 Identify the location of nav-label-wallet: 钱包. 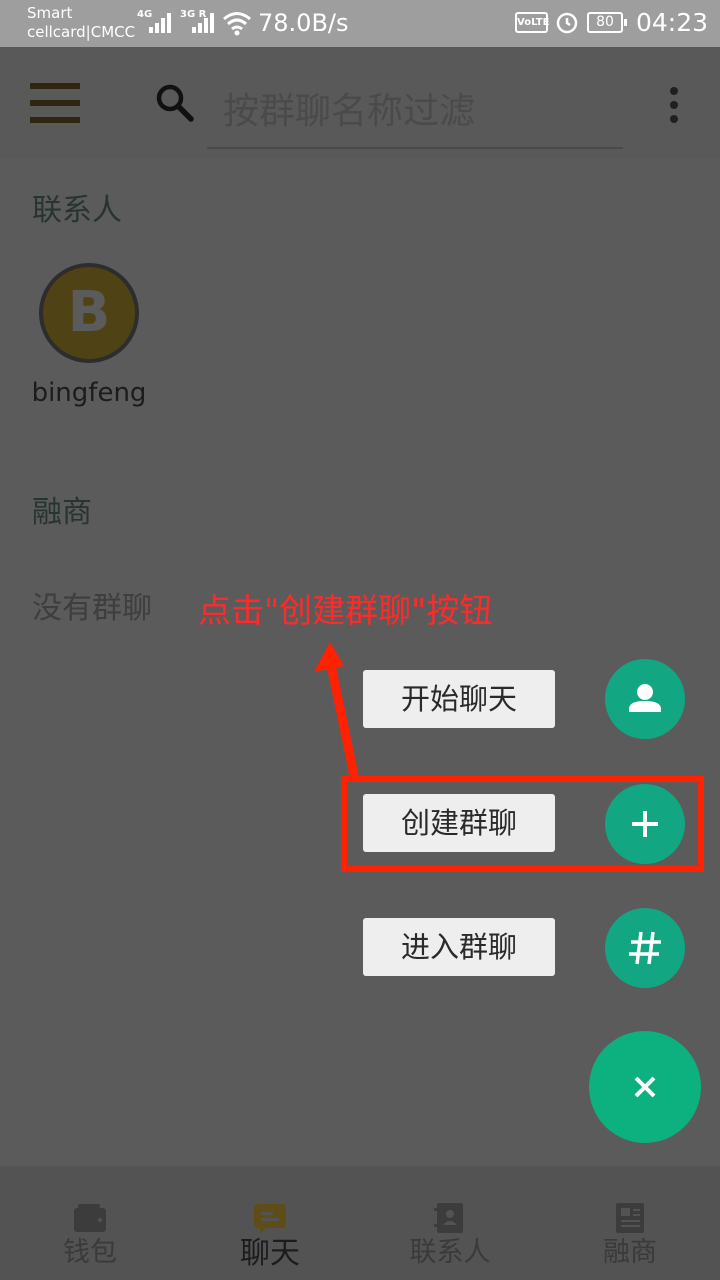
(90, 1252).